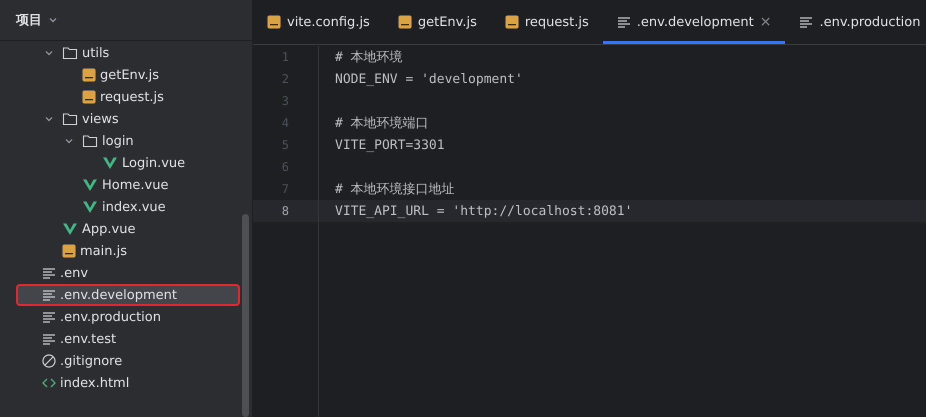 Image resolution: width=926 pixels, height=417 pixels. I want to click on code-line: NODE_ENV = 'development', so click(428, 79).